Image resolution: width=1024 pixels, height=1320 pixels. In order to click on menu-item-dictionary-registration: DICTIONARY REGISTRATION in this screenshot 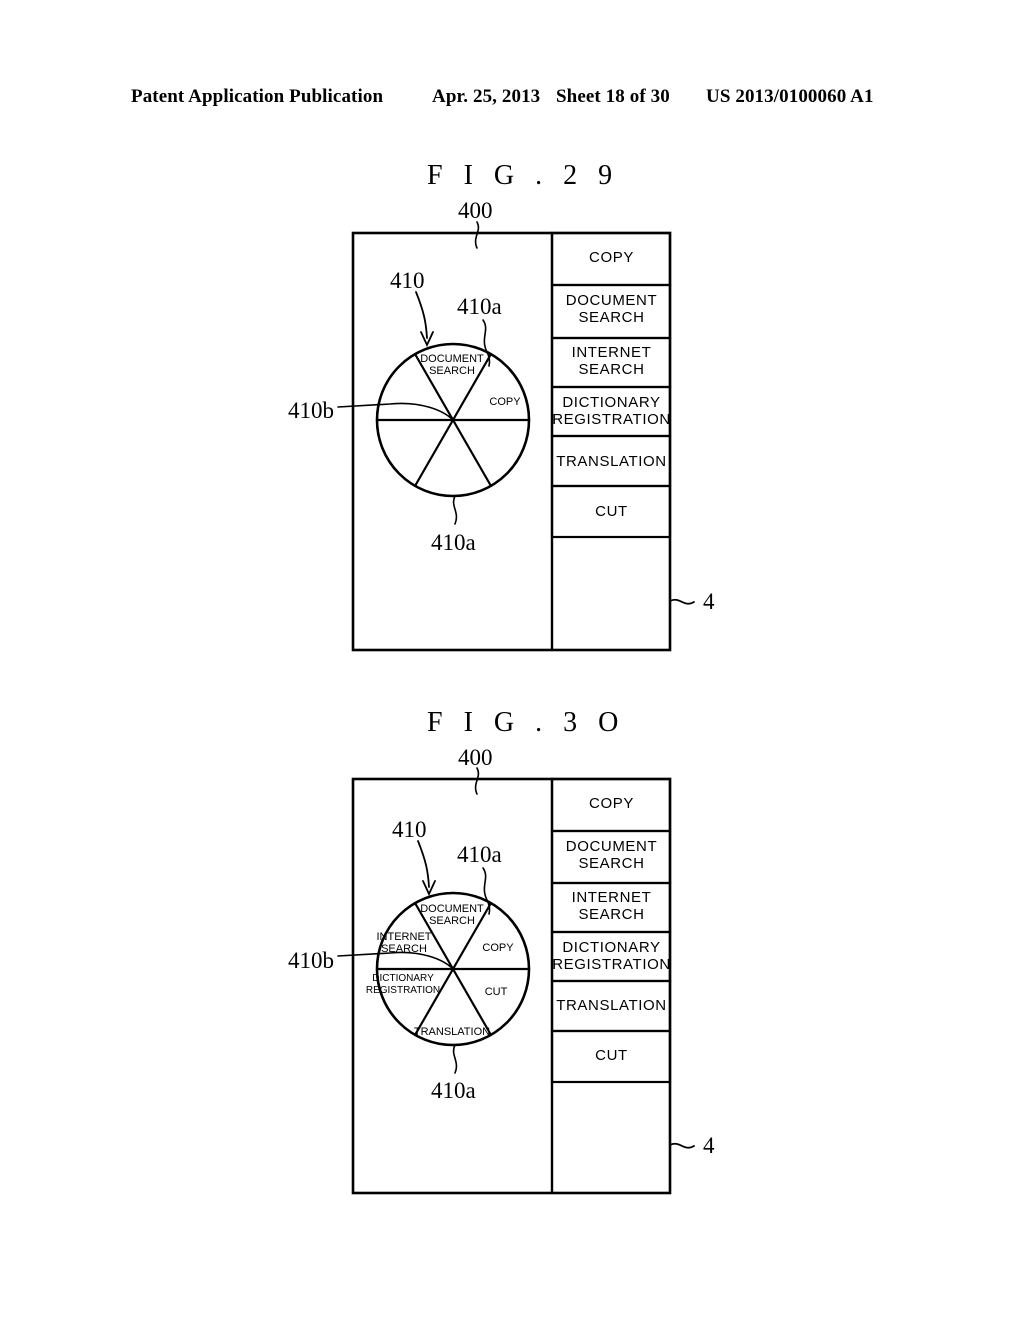, I will do `click(611, 956)`.